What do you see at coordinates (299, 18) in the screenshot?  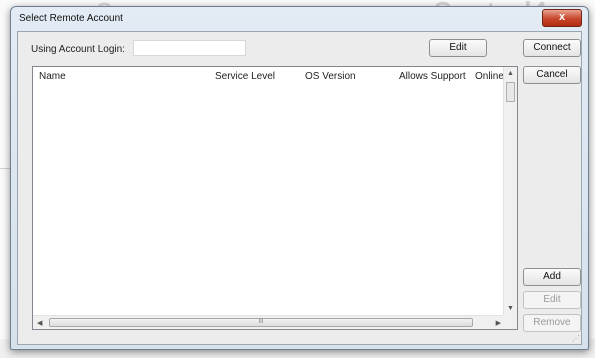 I see `title-bar: Select Remote Account x` at bounding box center [299, 18].